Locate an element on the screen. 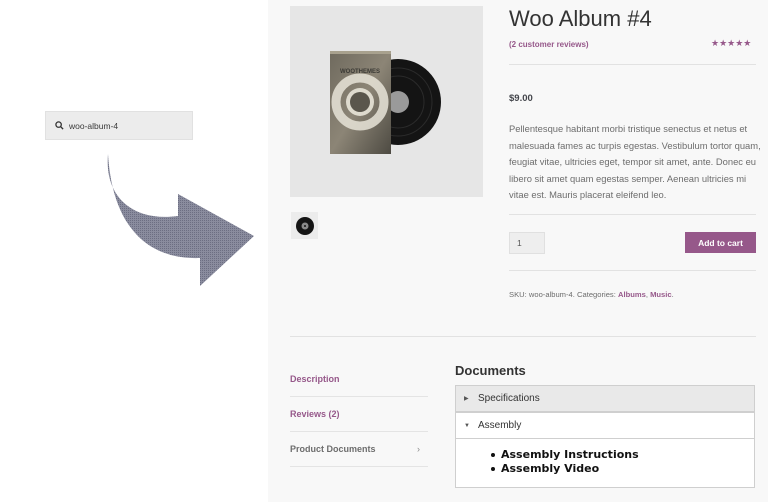 The height and width of the screenshot is (502, 768). search-input: woo-album-4 is located at coordinates (119, 125).